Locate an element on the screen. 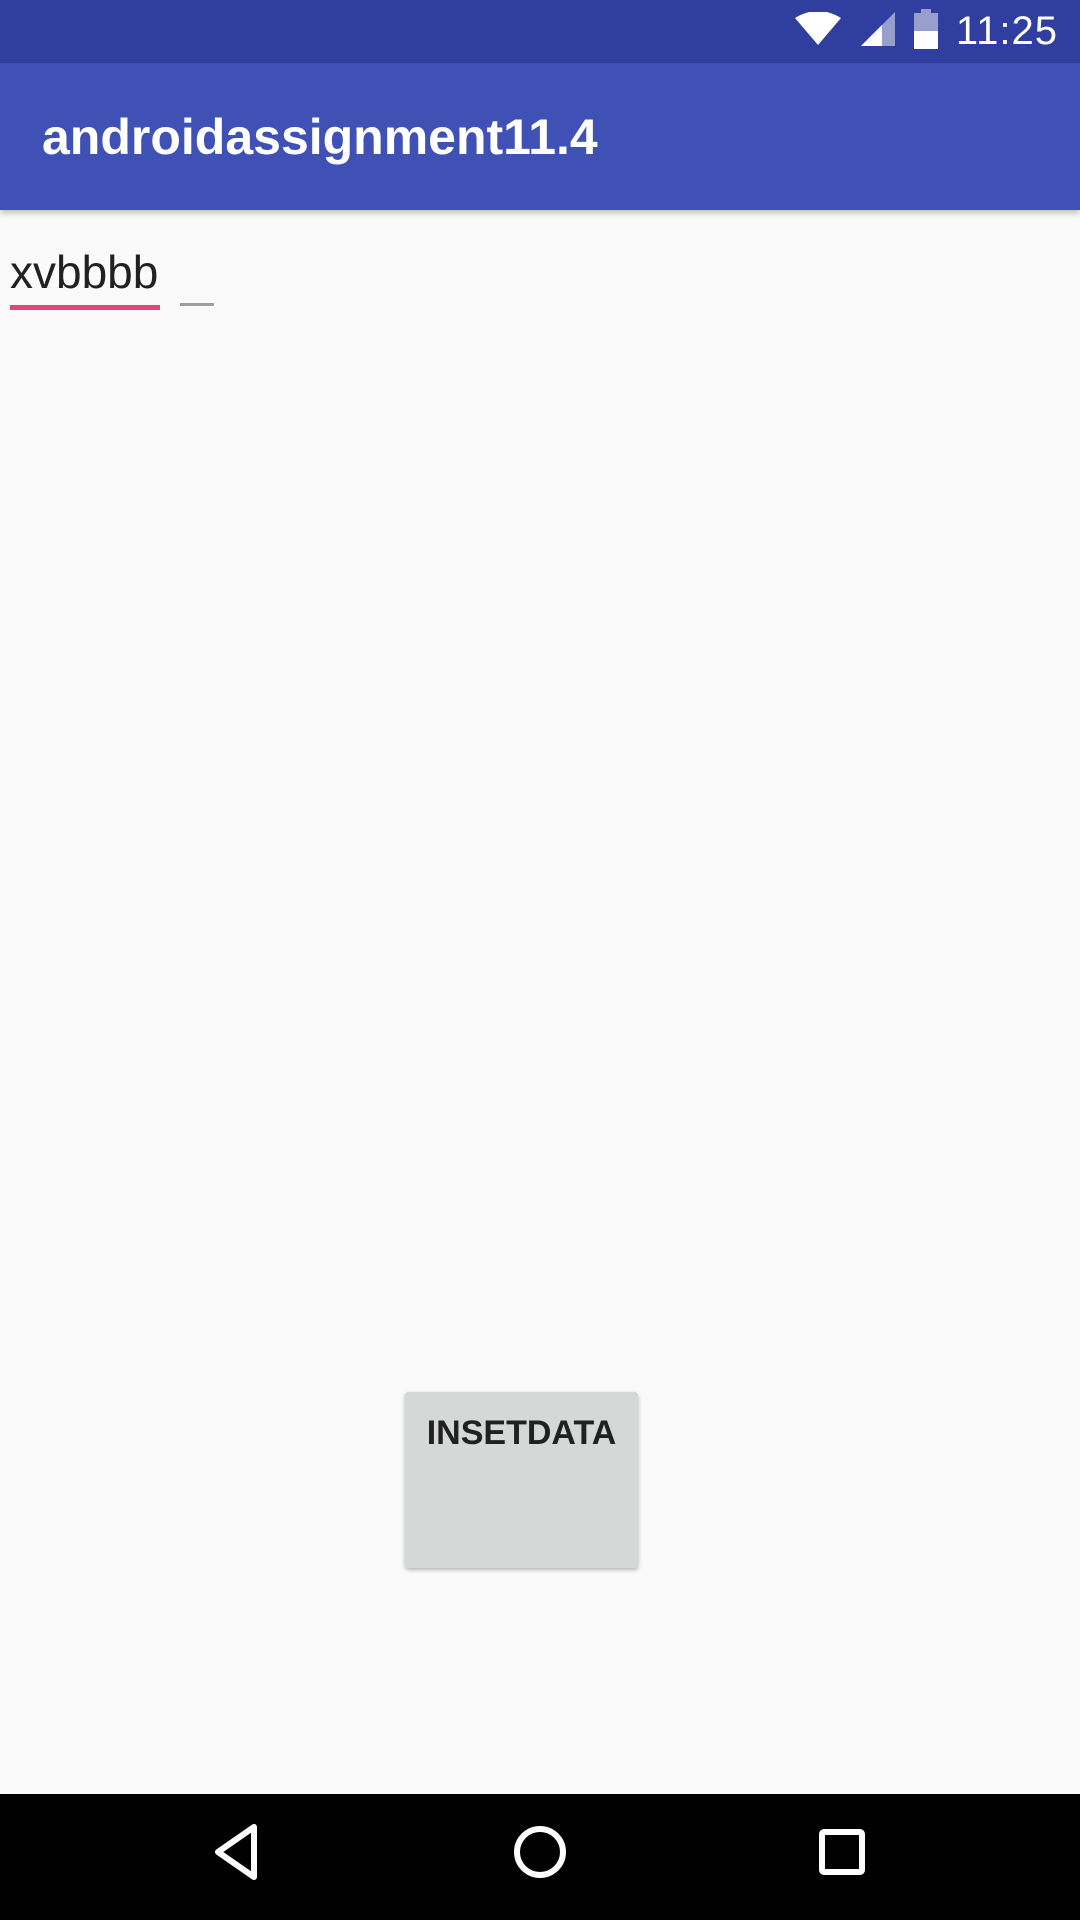  status-bar: 11:25 is located at coordinates (540, 31).